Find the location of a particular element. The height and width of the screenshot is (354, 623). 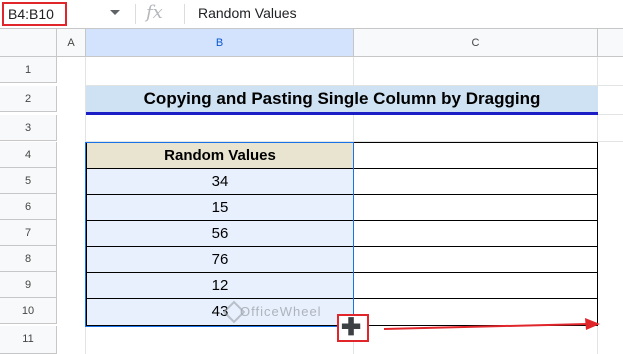

row-header-1: 1 is located at coordinates (28, 70).